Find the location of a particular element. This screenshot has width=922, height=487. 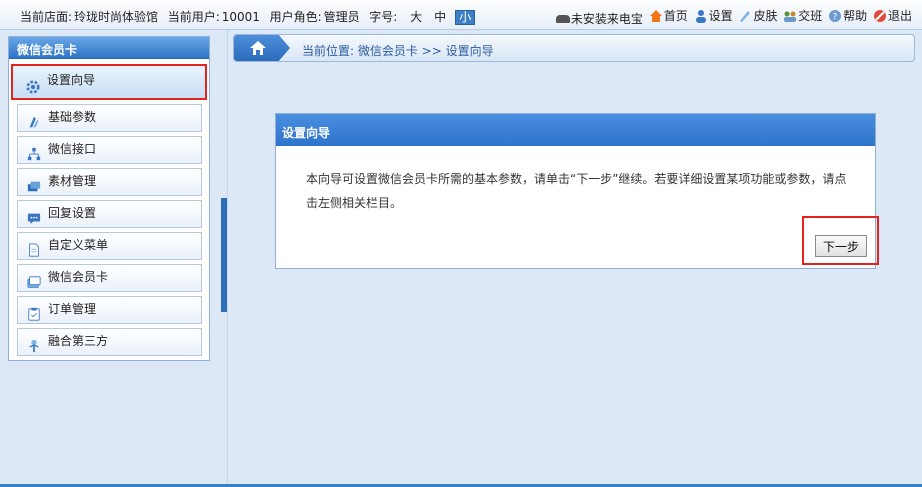

help-link: ? 帮助 is located at coordinates (847, 15).